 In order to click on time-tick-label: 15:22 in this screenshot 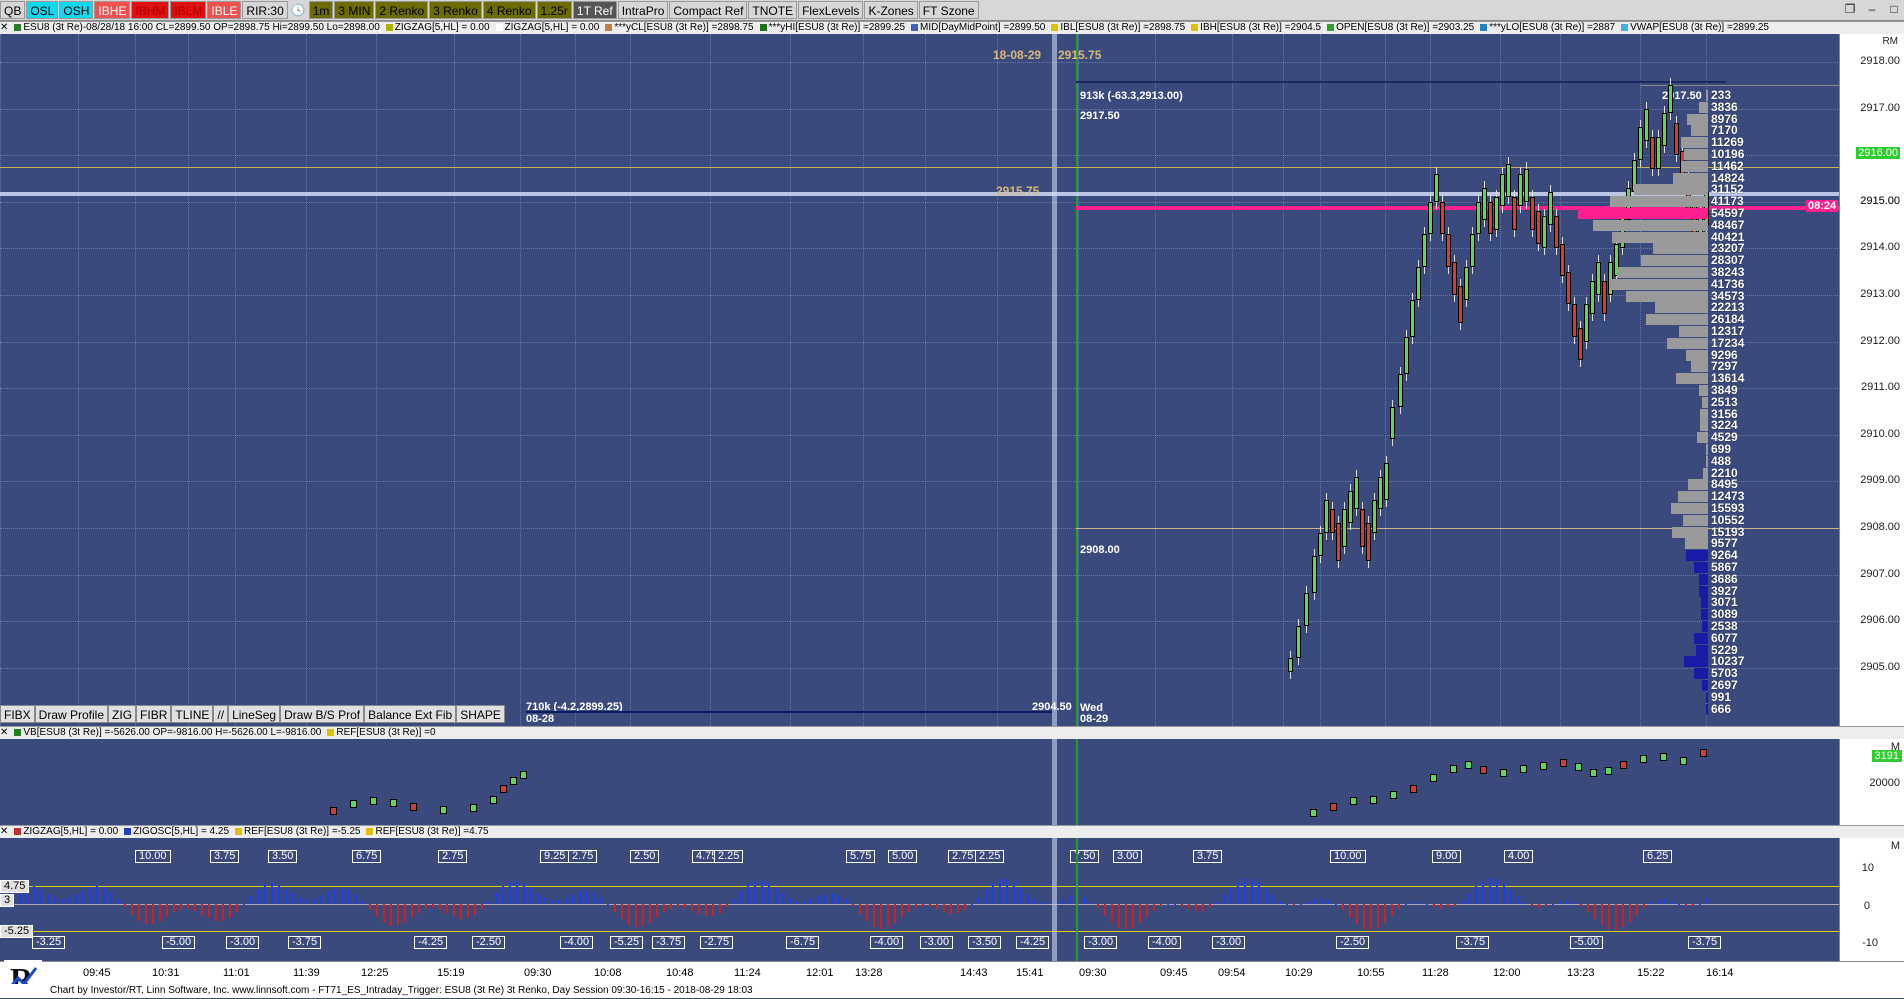, I will do `click(1651, 973)`.